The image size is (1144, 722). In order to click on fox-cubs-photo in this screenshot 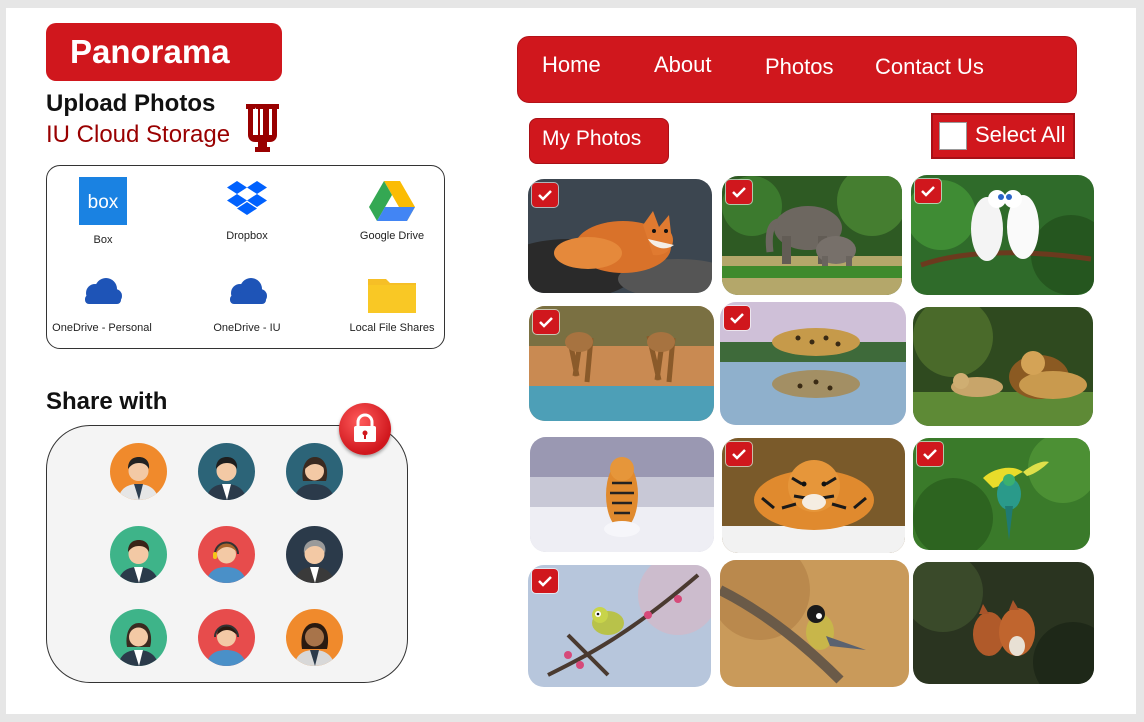, I will do `click(1003, 623)`.